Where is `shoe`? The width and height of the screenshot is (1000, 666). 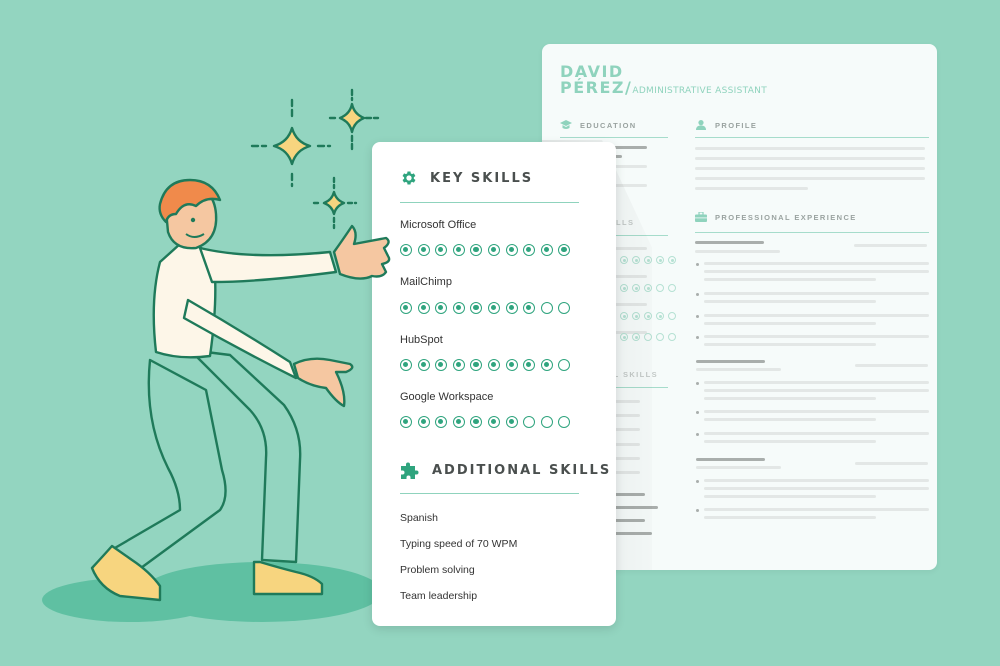 shoe is located at coordinates (288, 578).